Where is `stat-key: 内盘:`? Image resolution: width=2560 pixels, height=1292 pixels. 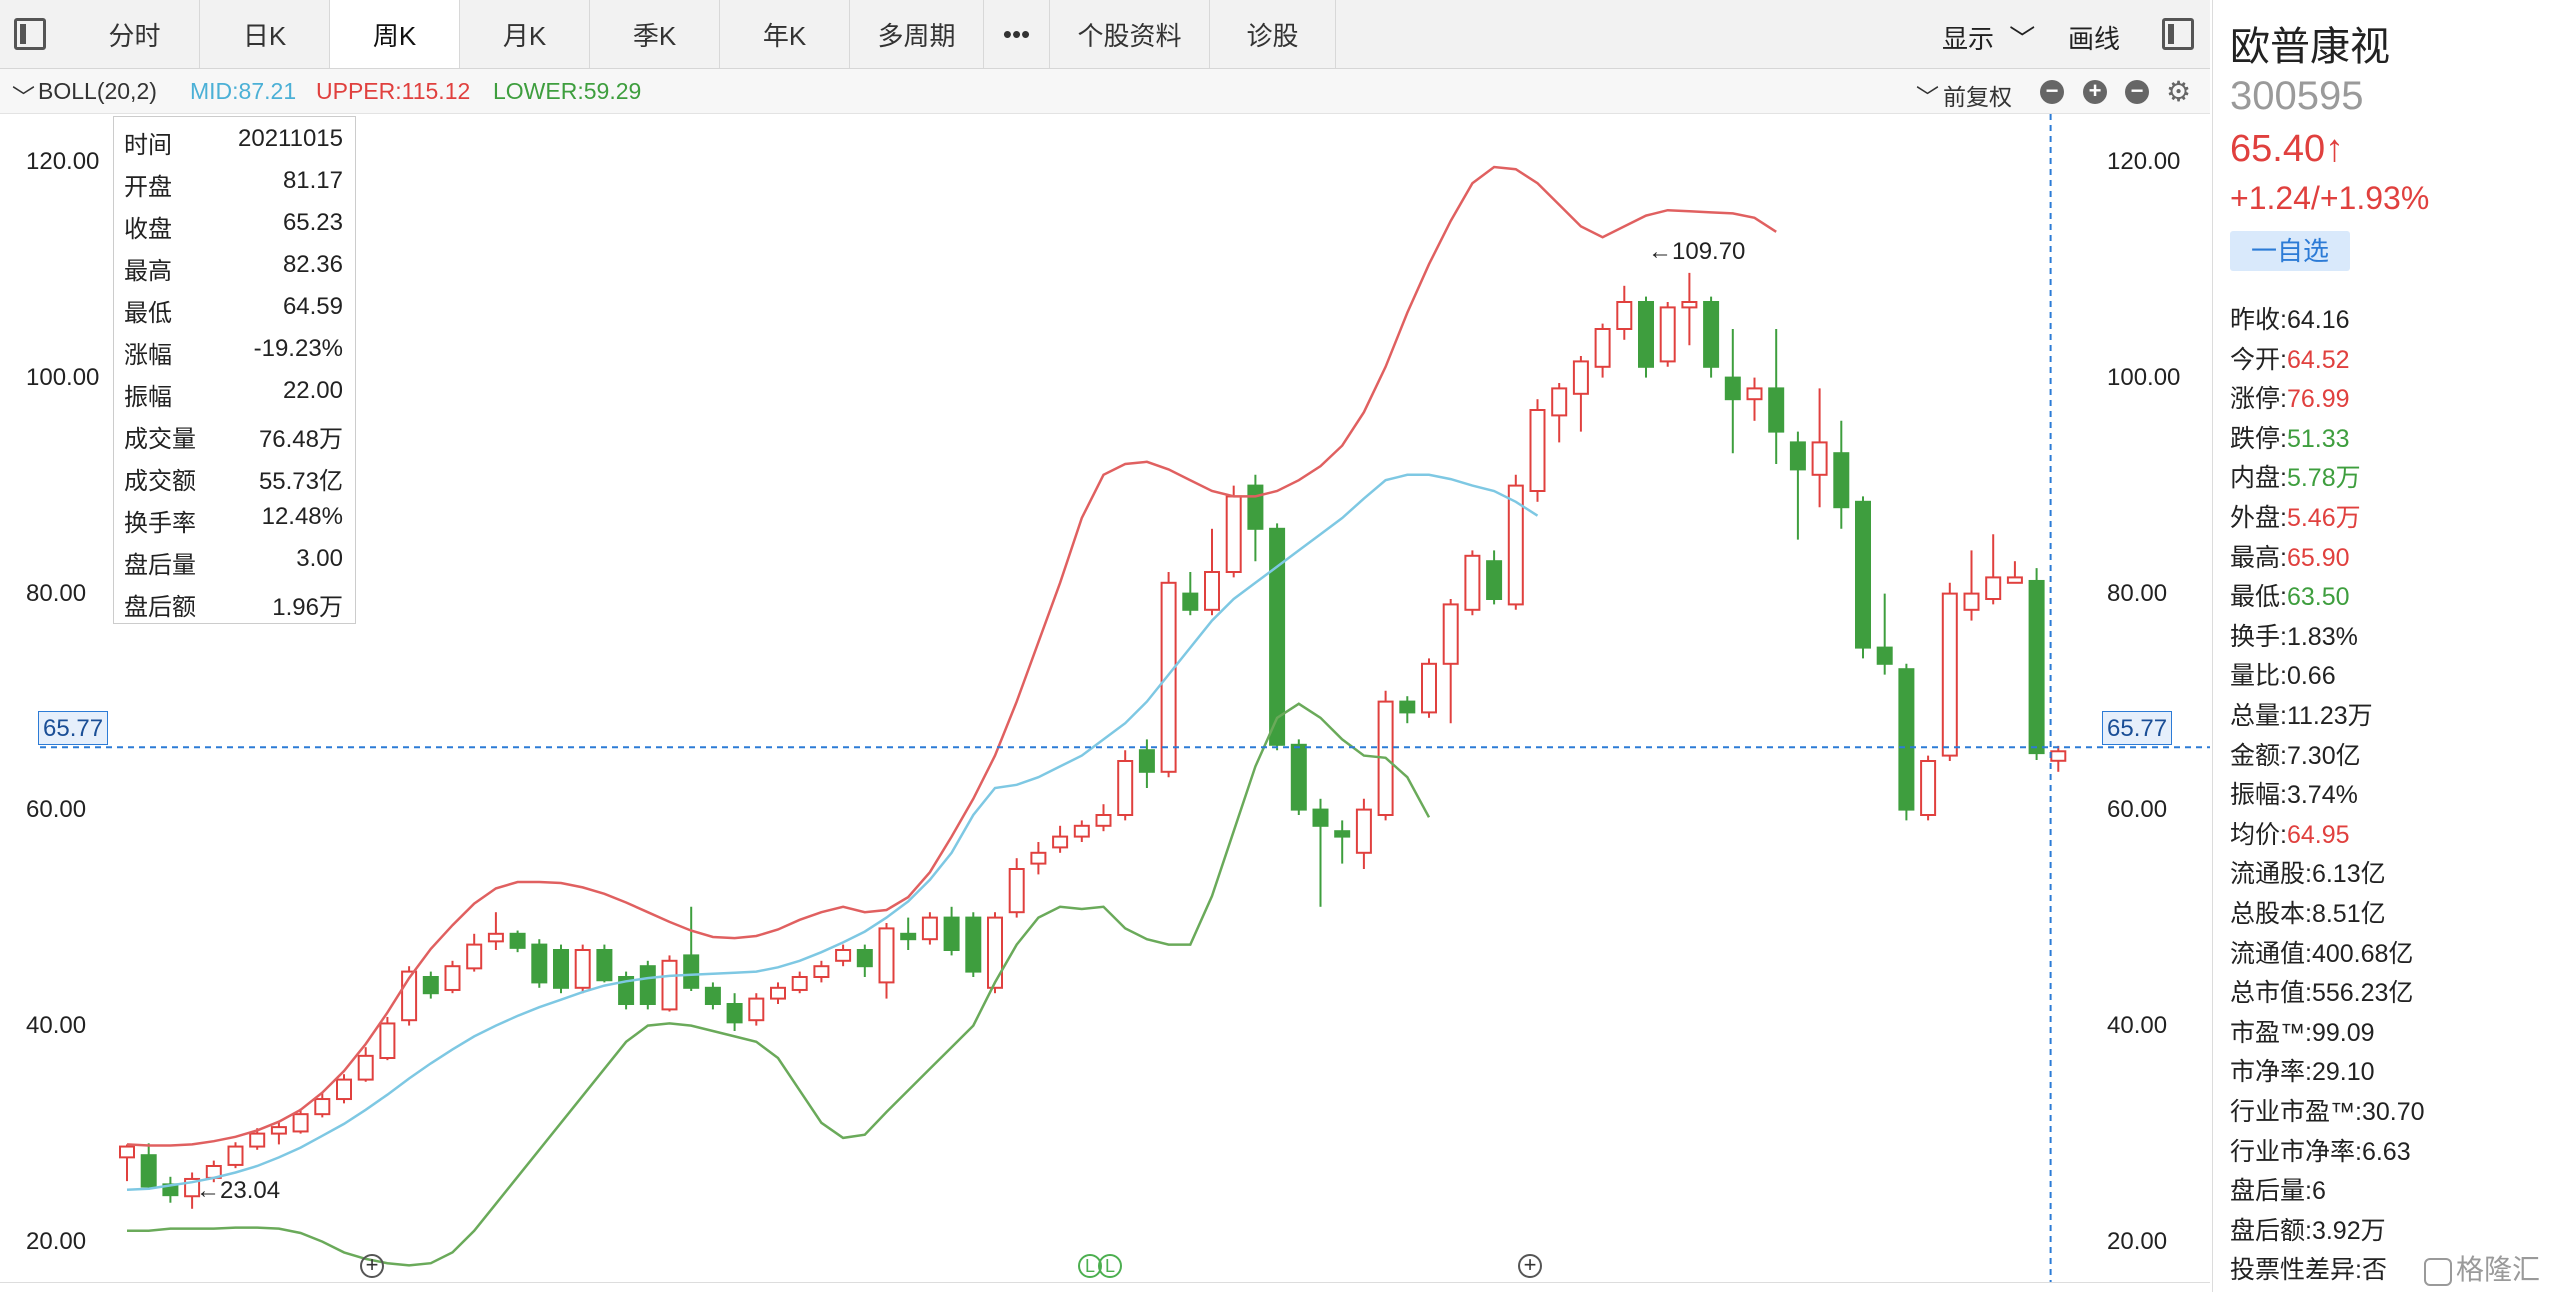
stat-key: 内盘: is located at coordinates (2258, 478).